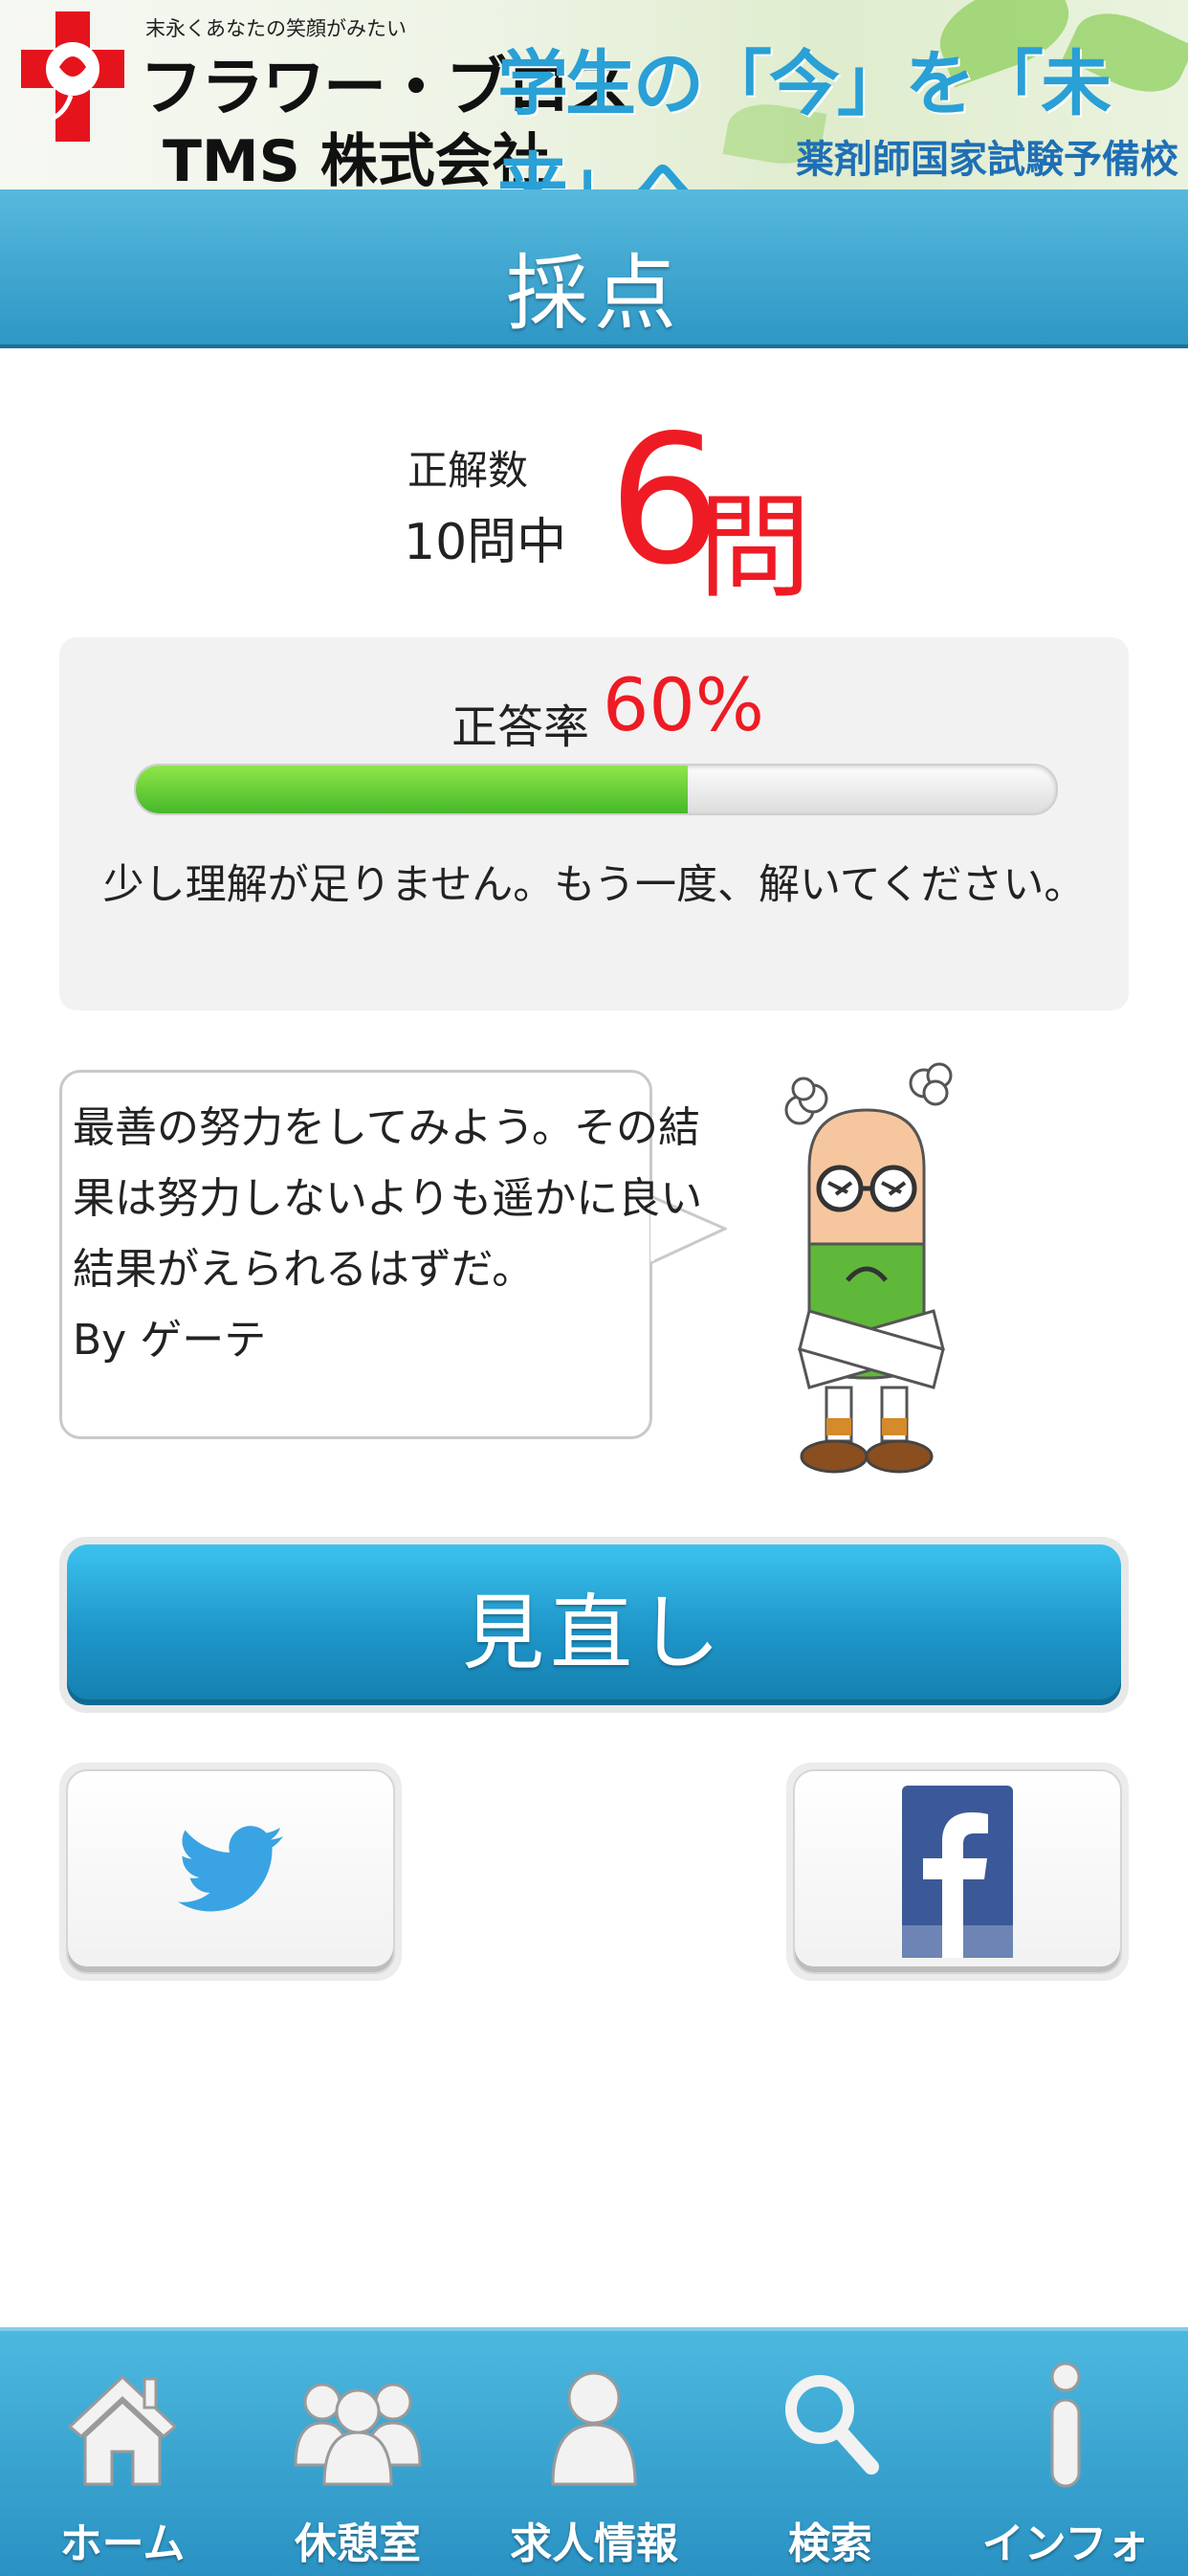 This screenshot has height=2576, width=1188. I want to click on tab-jobs-label: 求人情報, so click(594, 2544).